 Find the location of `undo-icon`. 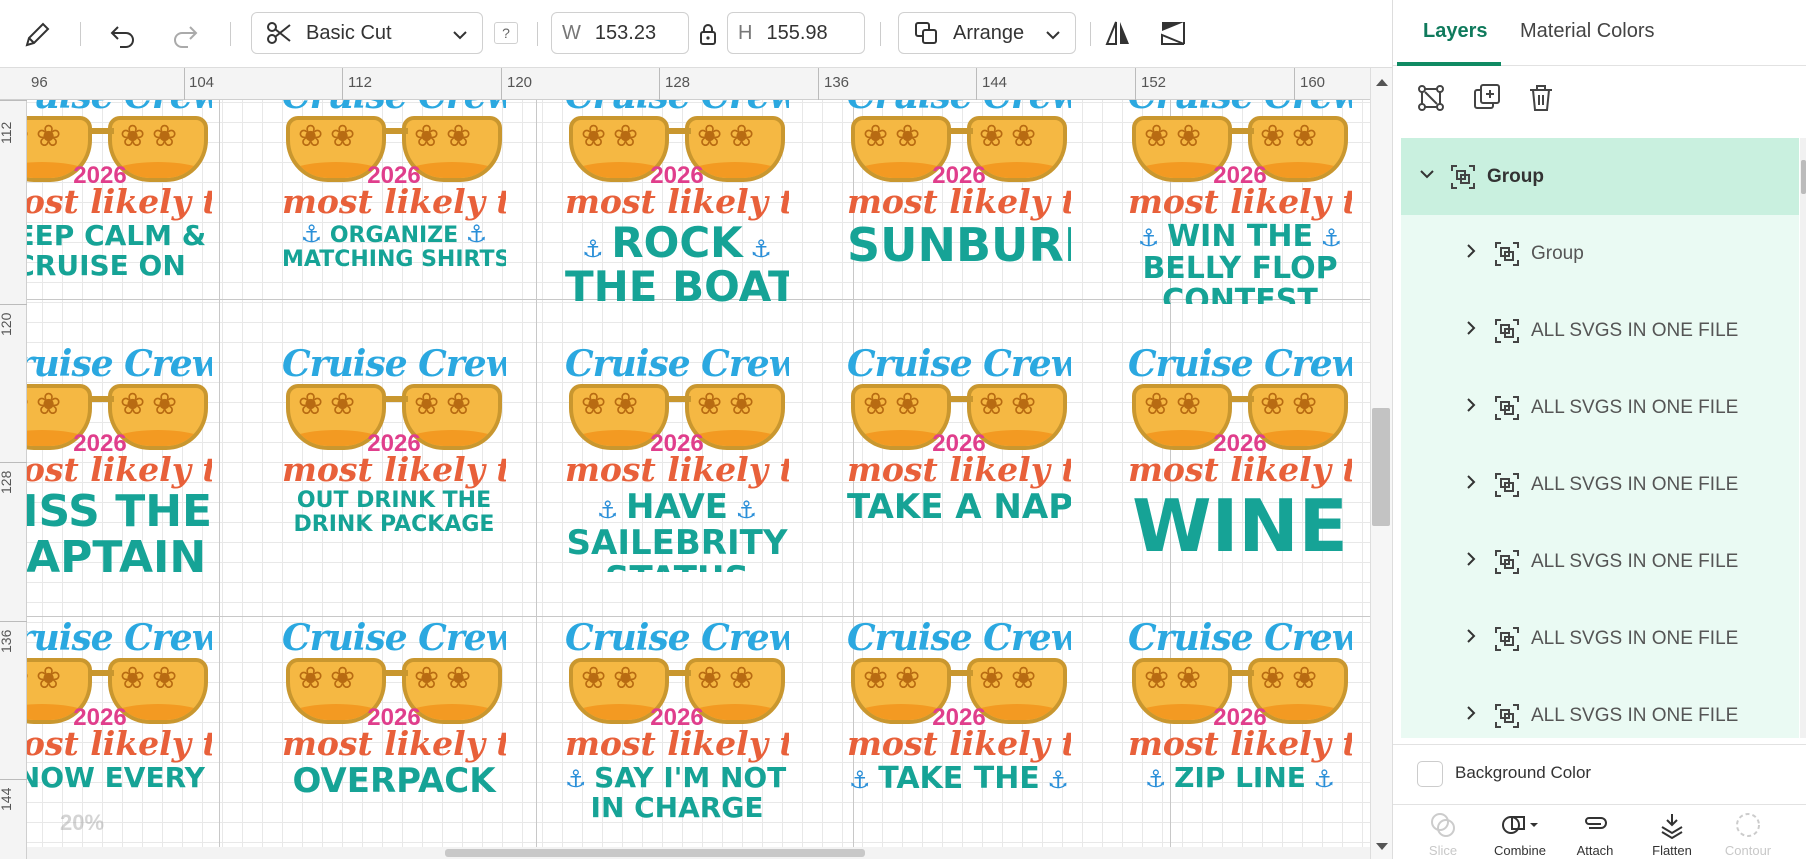

undo-icon is located at coordinates (123, 35).